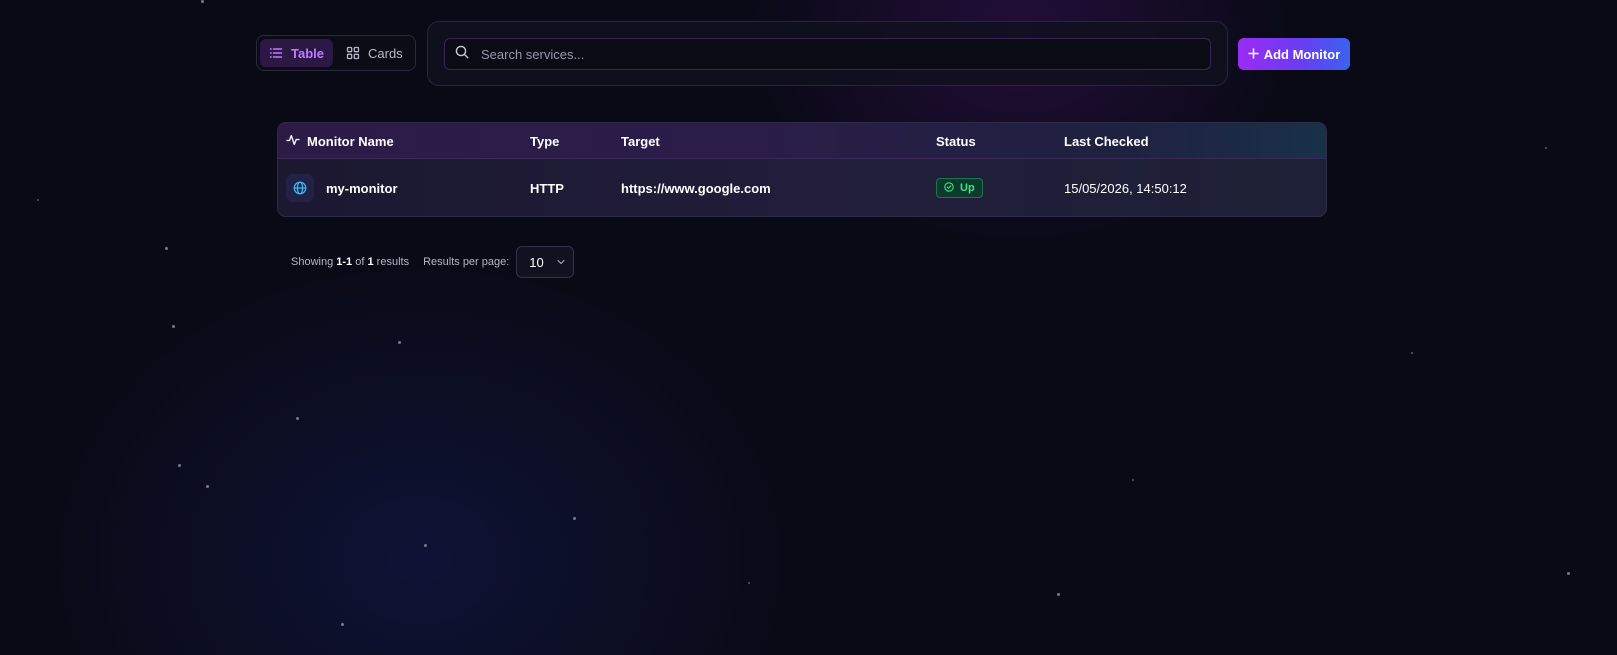 This screenshot has height=655, width=1617. I want to click on results-summary: Showing 1-1 of 1 results, so click(350, 262).